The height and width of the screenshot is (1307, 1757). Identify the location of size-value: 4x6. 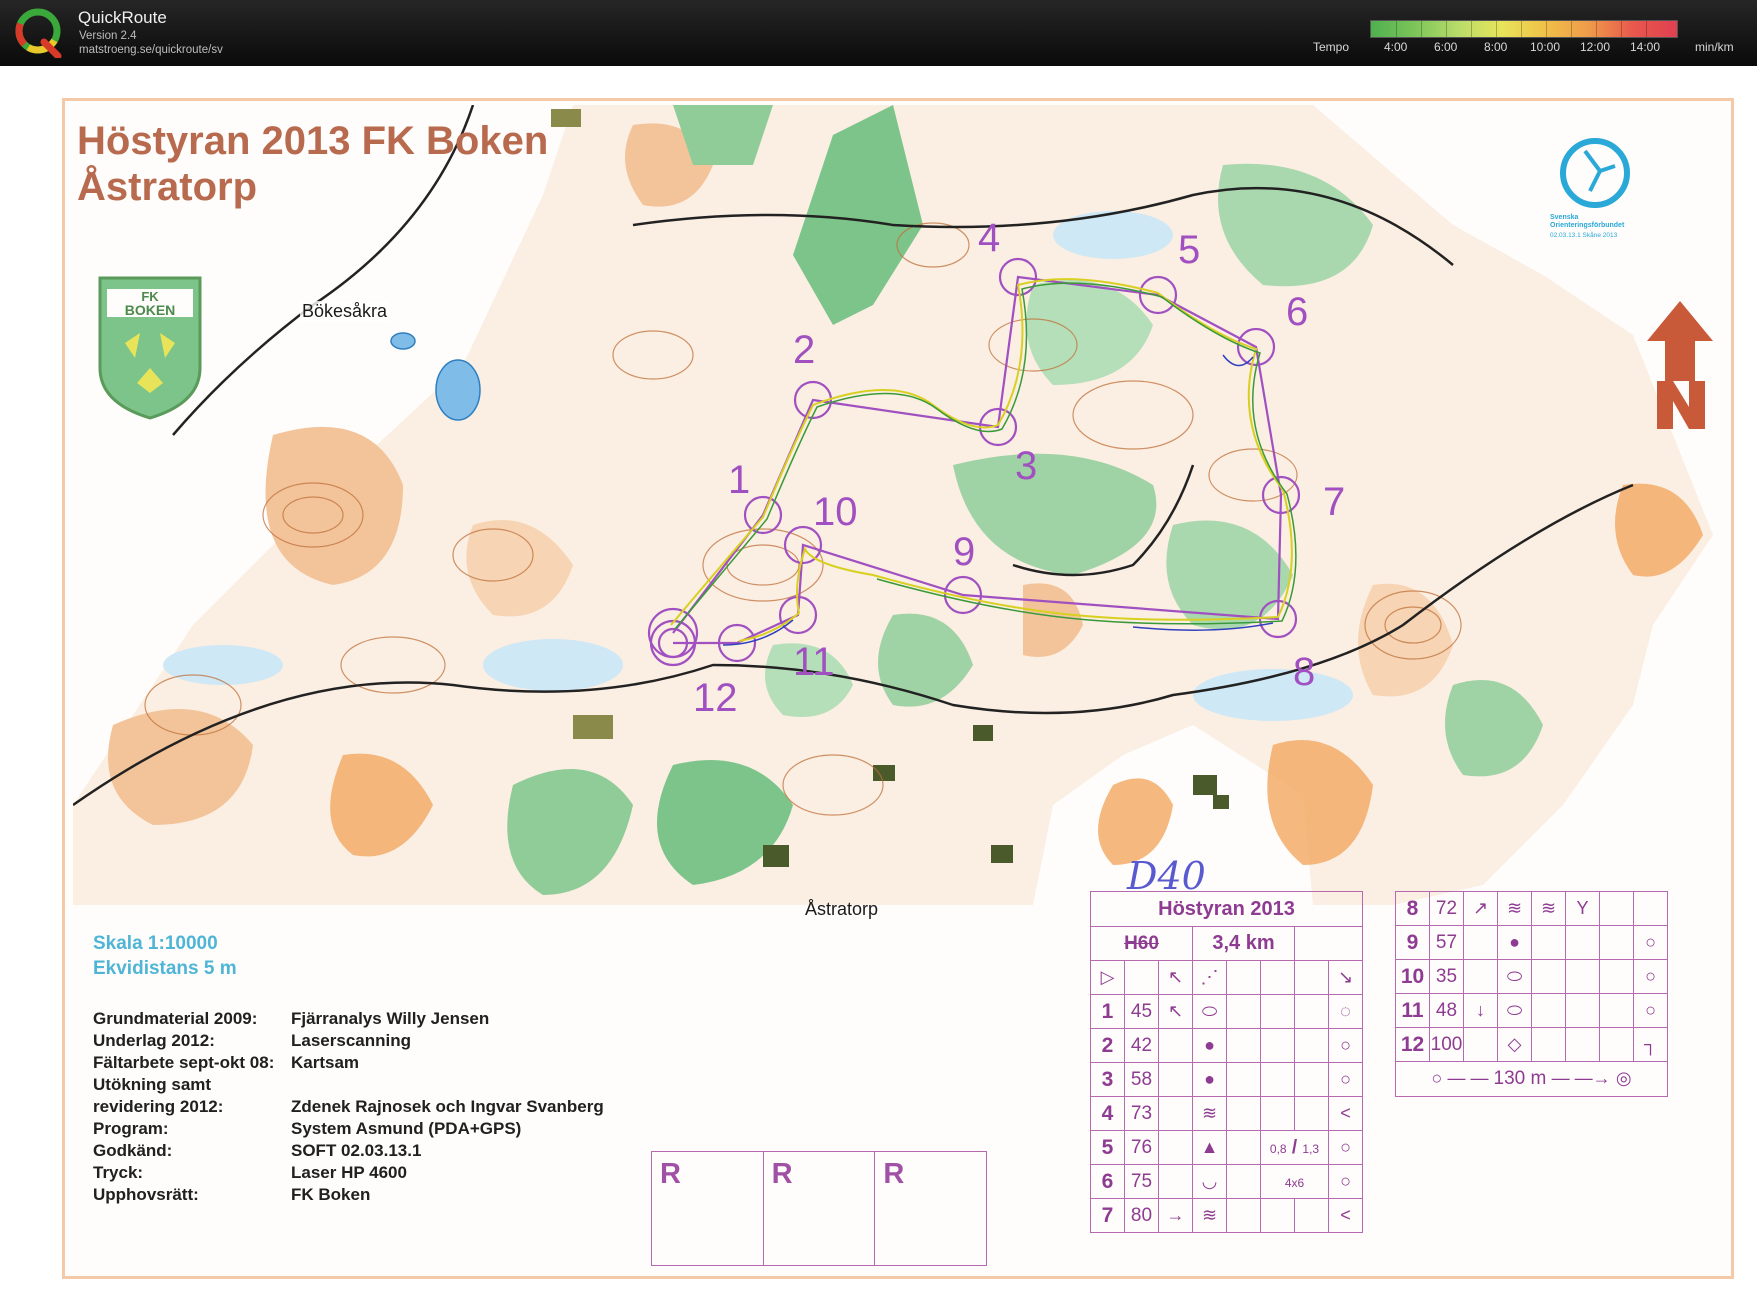
(1294, 1182).